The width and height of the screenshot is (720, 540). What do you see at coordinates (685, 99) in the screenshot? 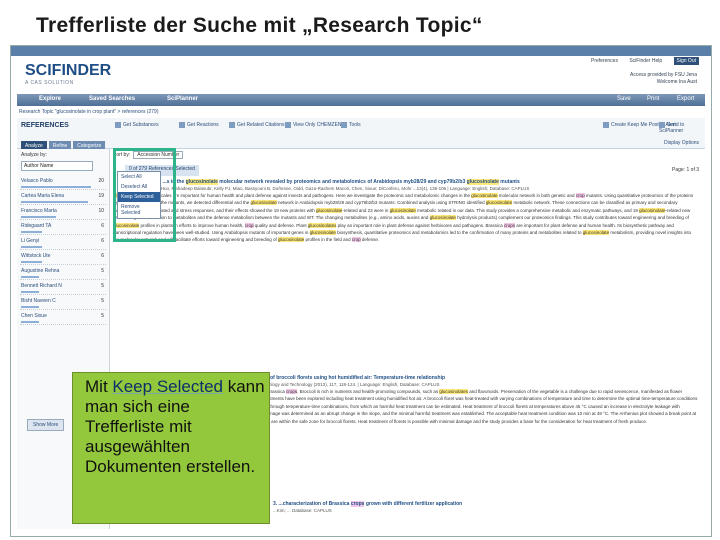
I see `nav-export: Export` at bounding box center [685, 99].